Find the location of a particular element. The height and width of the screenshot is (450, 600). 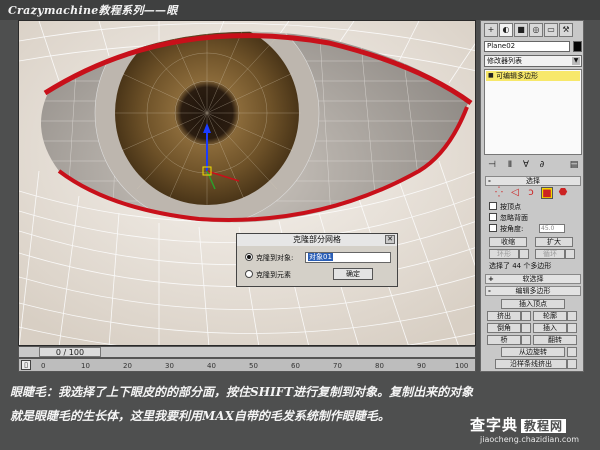

track-bar: ▯ 0 10 20 30 40 50 60 70 80 90 100 is located at coordinates (247, 365).